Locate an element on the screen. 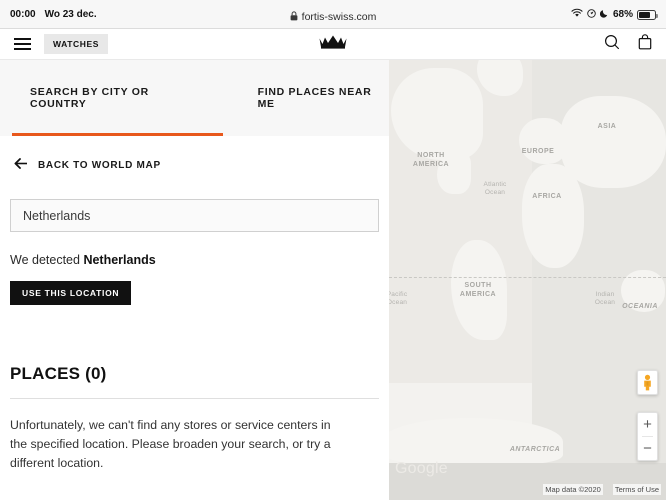 Image resolution: width=666 pixels, height=500 pixels. back-link-label: BACK TO WORLD MAP is located at coordinates (99, 165).